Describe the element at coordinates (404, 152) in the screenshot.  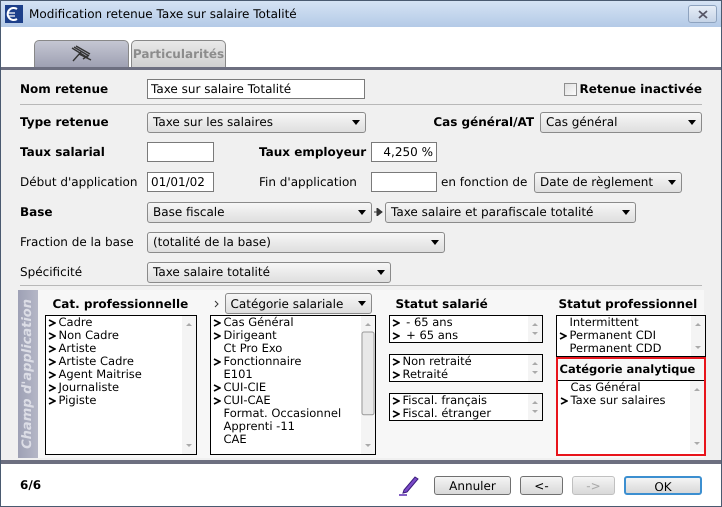
I see `input-field: 4,250 %` at that location.